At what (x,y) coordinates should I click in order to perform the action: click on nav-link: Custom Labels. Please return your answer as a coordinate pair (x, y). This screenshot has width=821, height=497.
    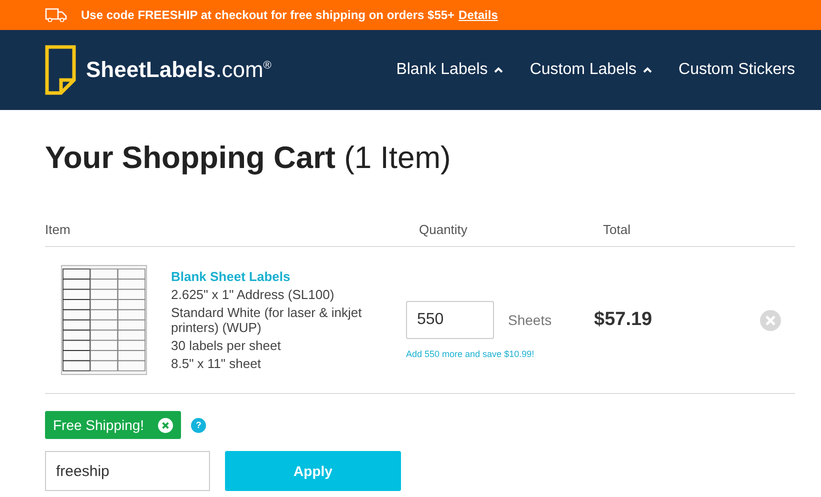
    Looking at the image, I should click on (591, 70).